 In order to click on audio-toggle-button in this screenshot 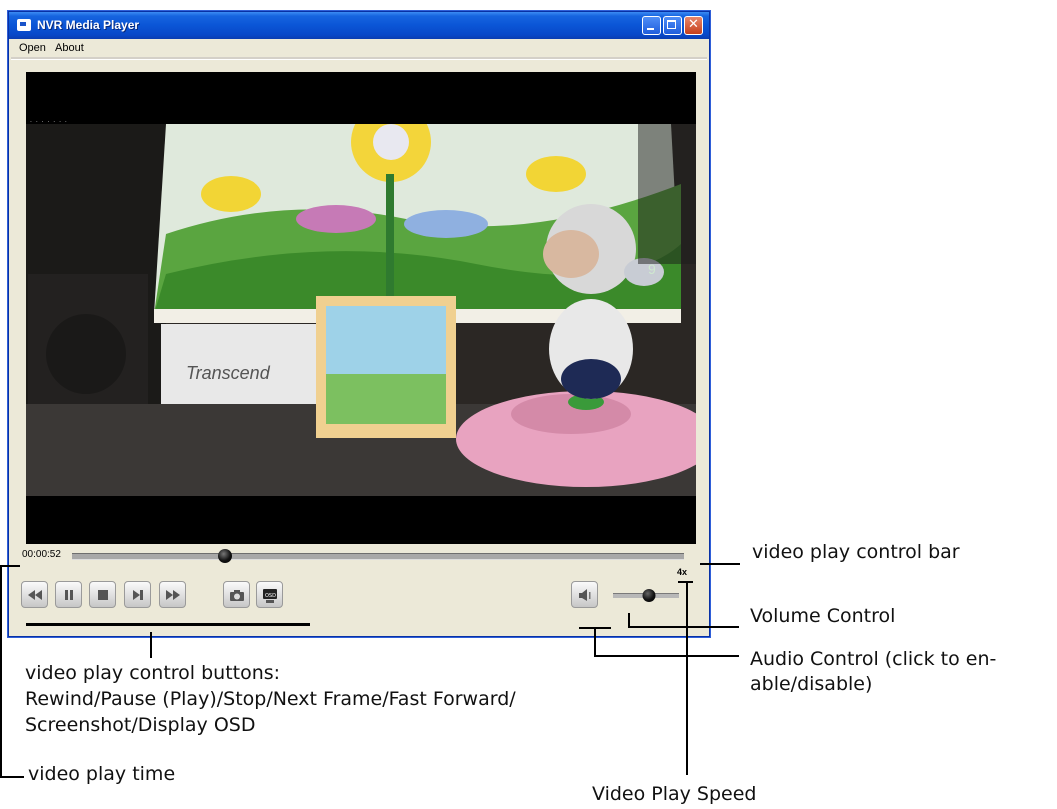, I will do `click(584, 594)`.